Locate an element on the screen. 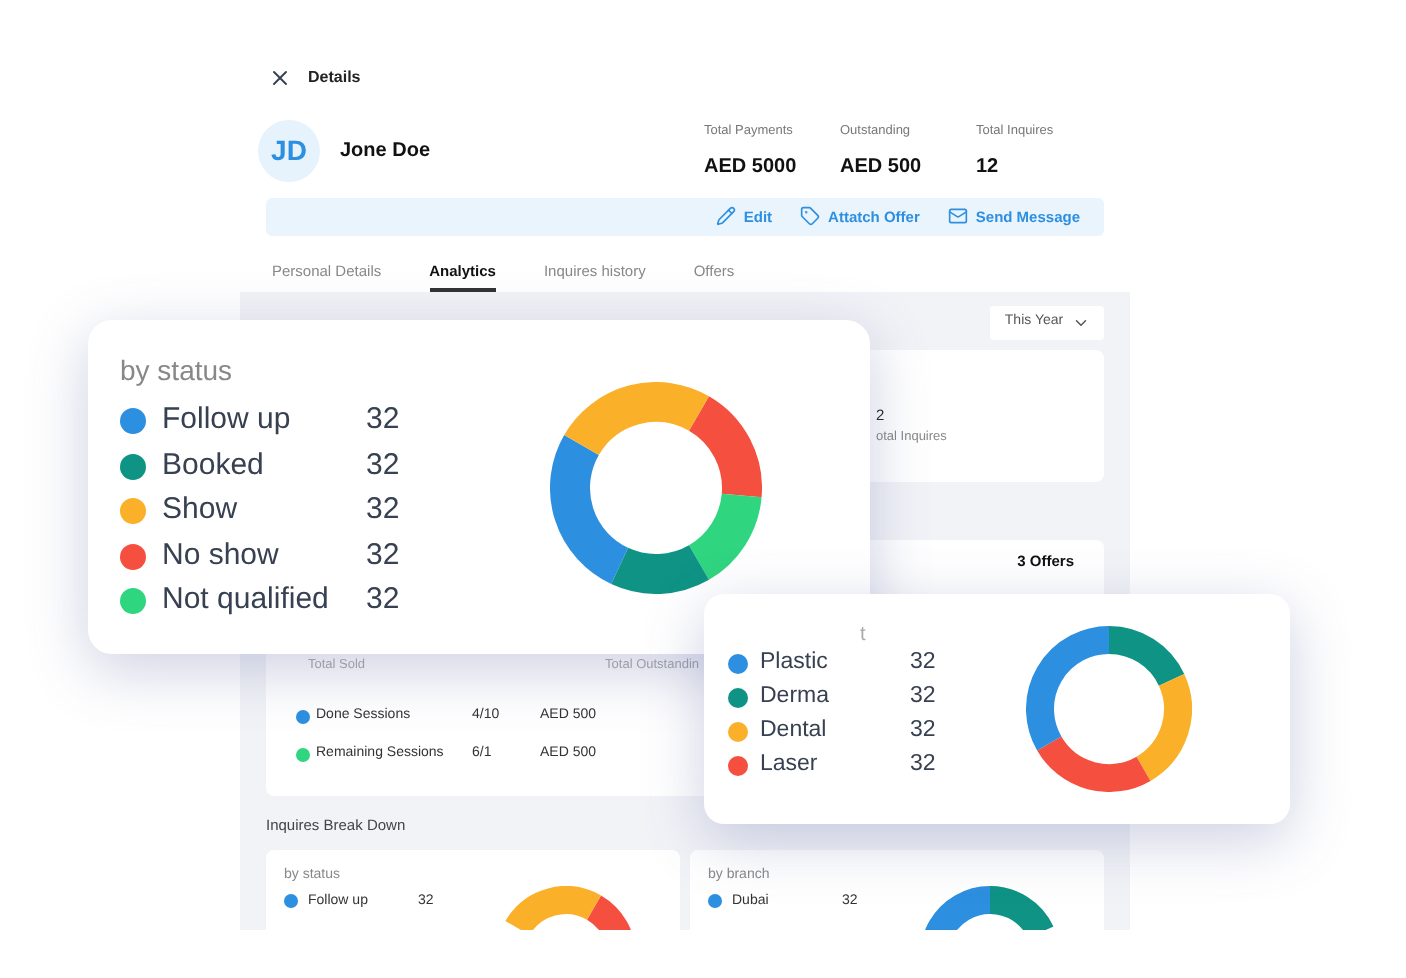  legend-label: Booked is located at coordinates (214, 465).